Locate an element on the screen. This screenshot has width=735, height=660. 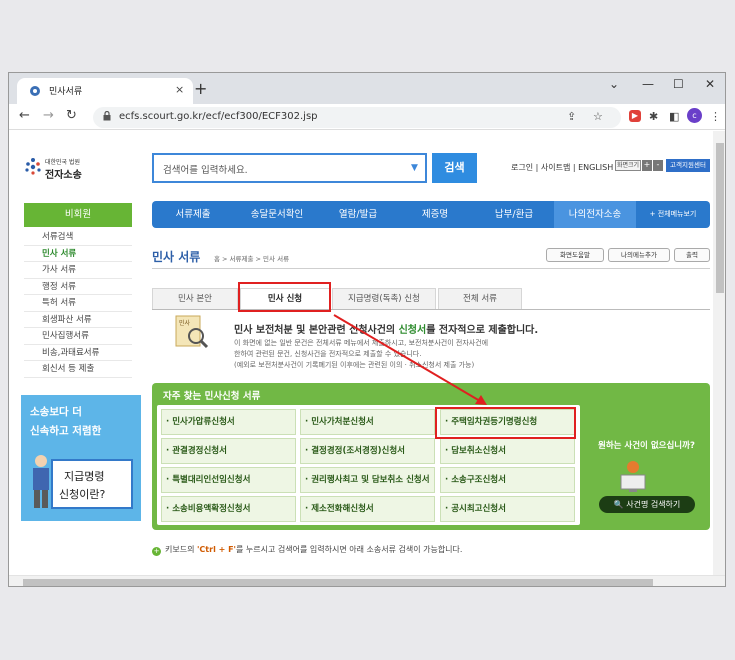
tip-post: 를 누르시고 검색어를 입력하시면 아래 소송서류 검색이 가능합니다. is located at coordinates (349, 549).